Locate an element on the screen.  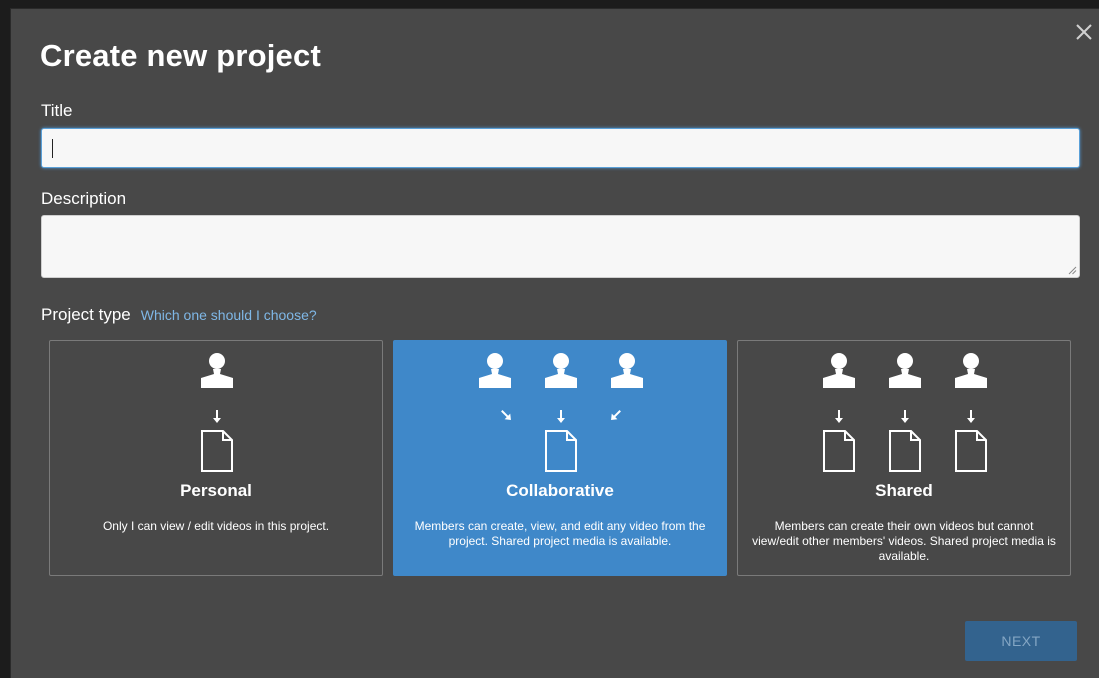
text-caret is located at coordinates (52, 148).